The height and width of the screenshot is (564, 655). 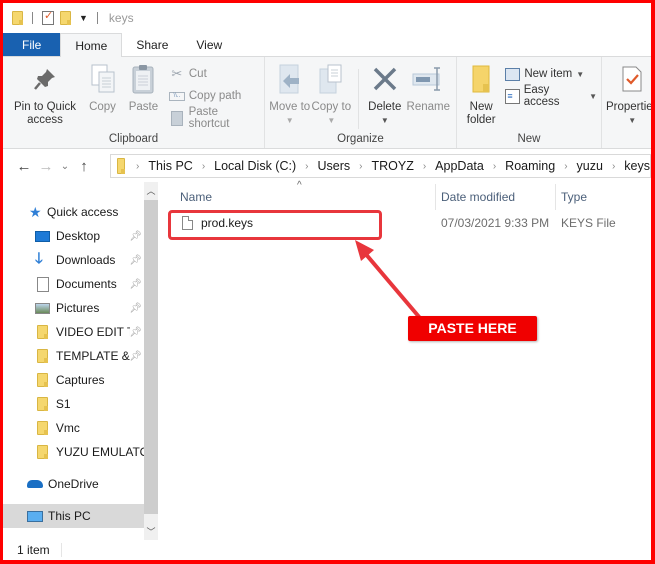 I want to click on annotation-arrow, so click(x=388, y=280).